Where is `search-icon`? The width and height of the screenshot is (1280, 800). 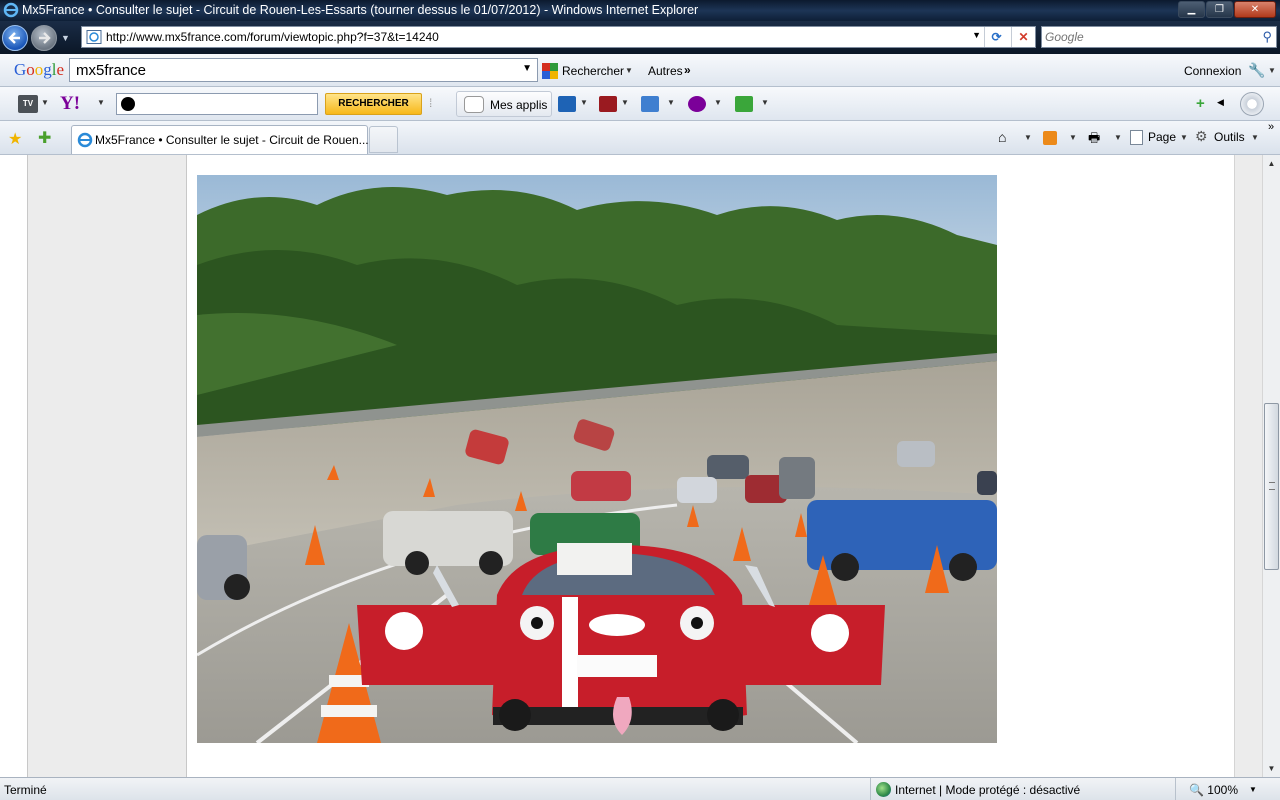 search-icon is located at coordinates (128, 104).